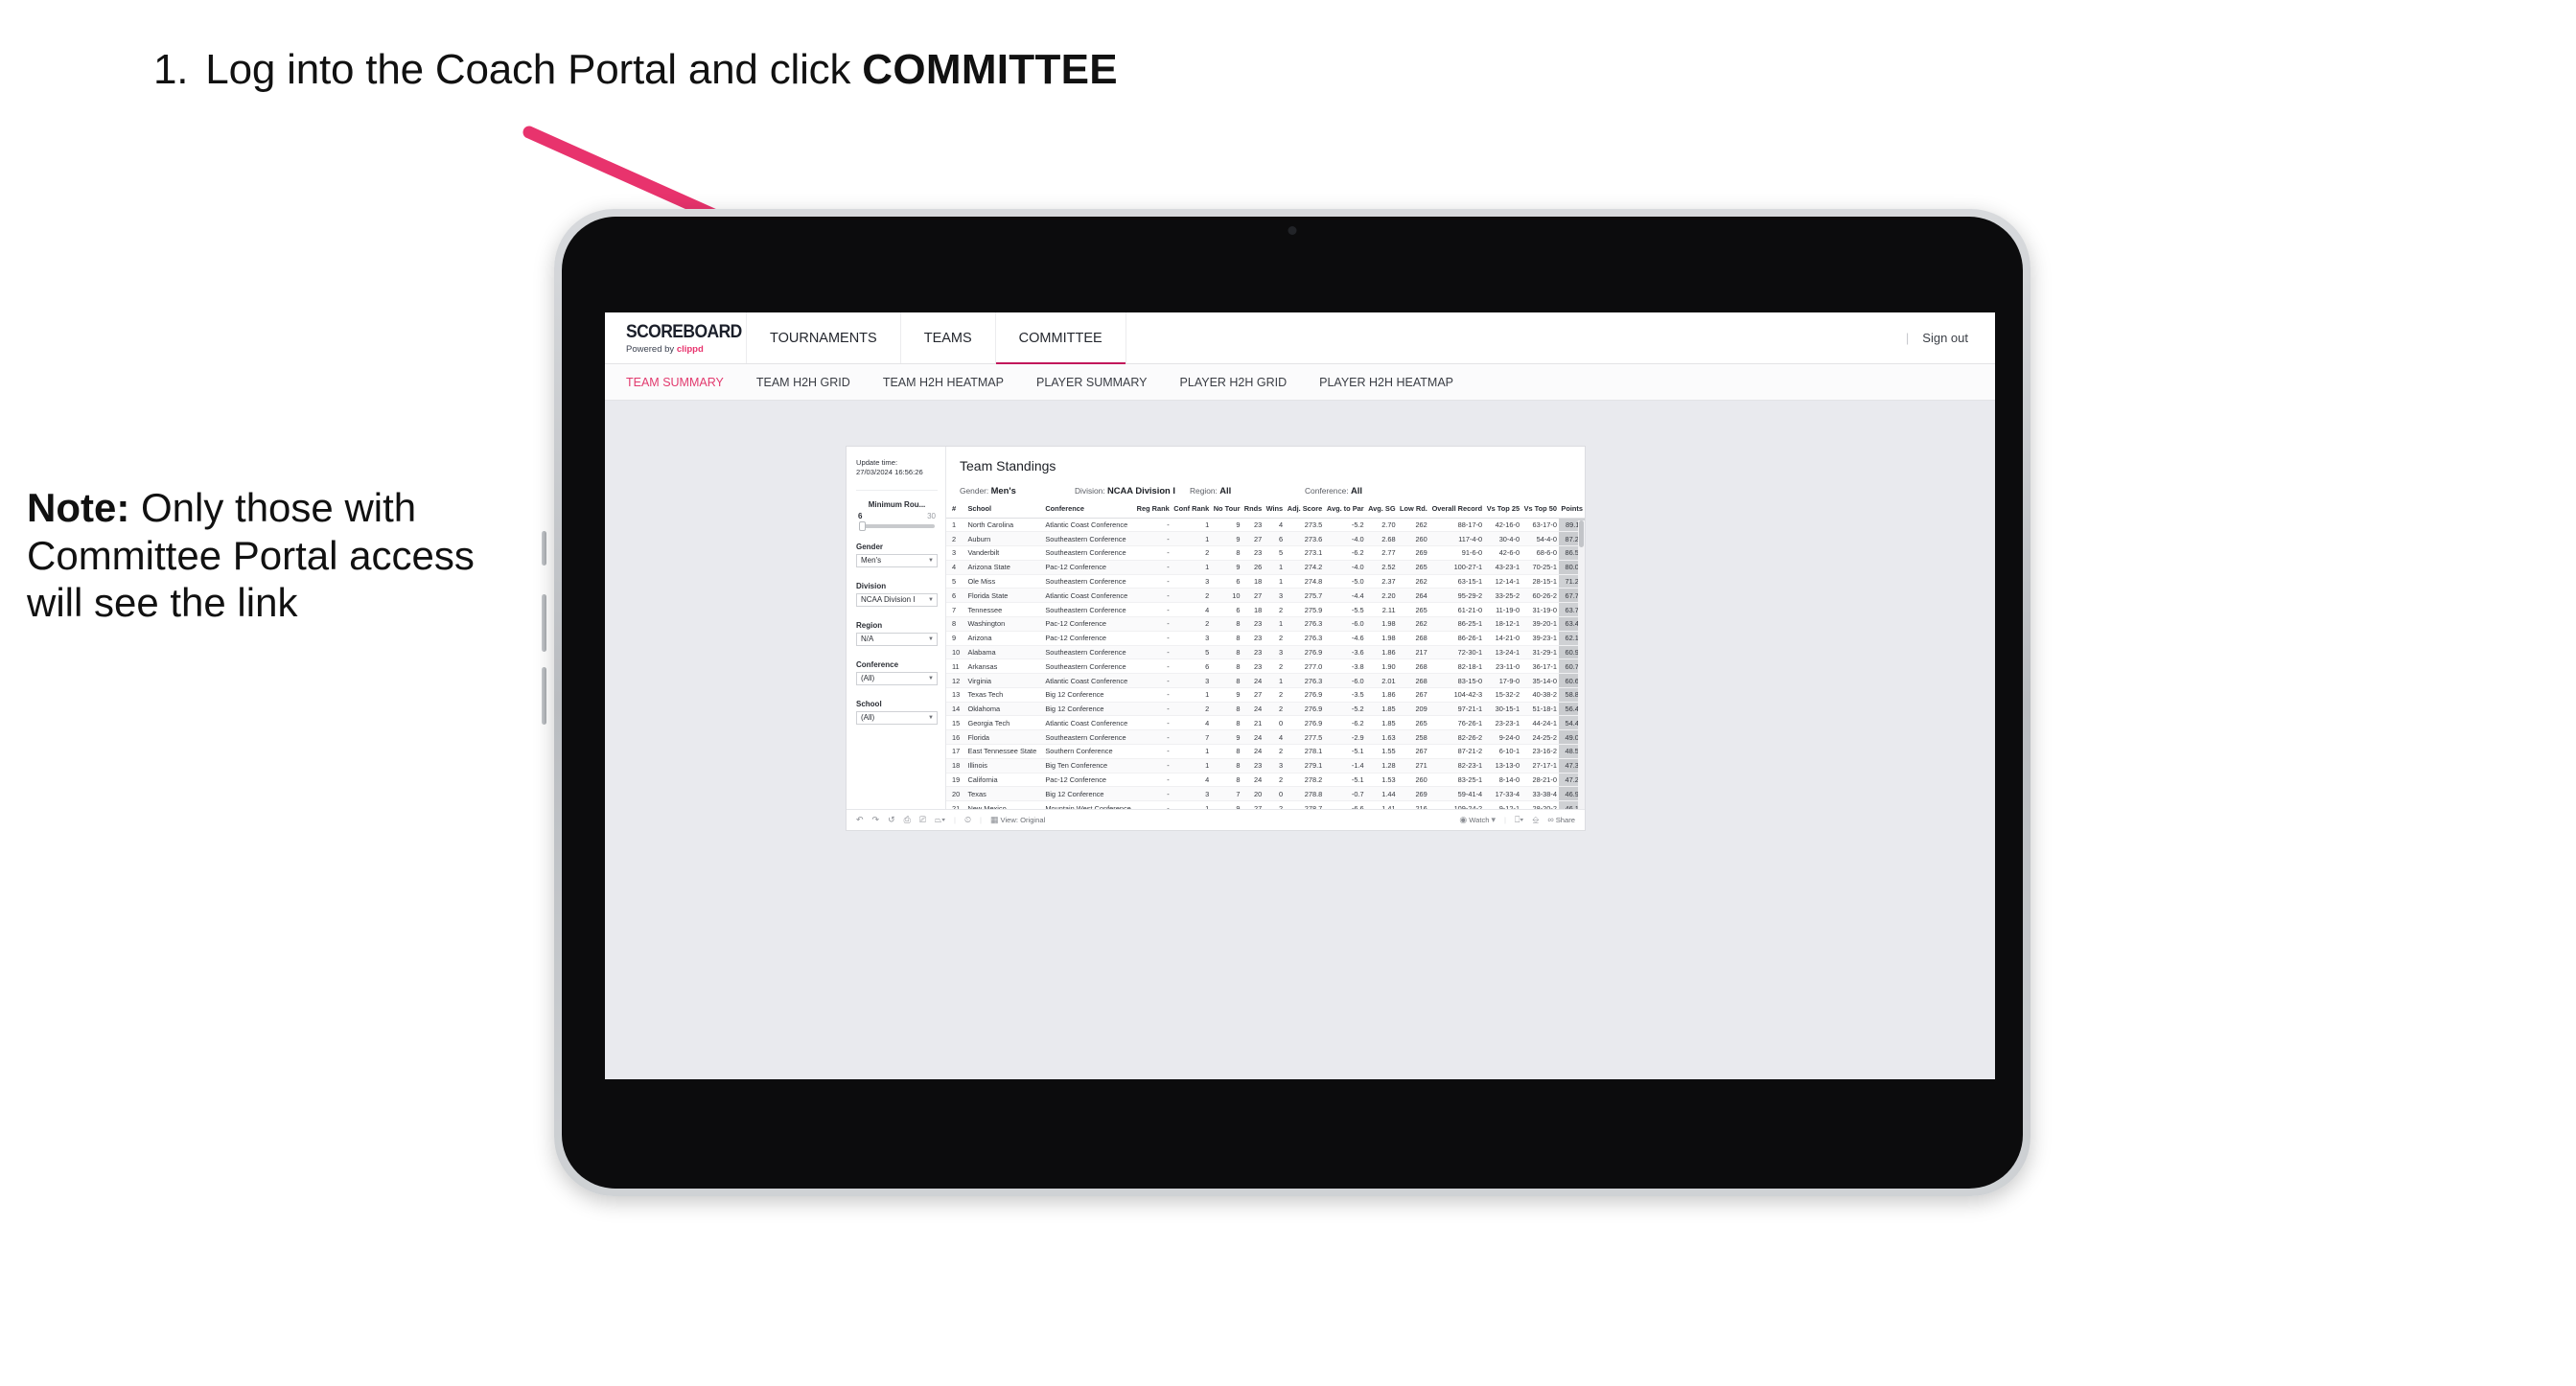 The width and height of the screenshot is (2576, 1386). I want to click on filter-label-conference: Conference, so click(878, 664).